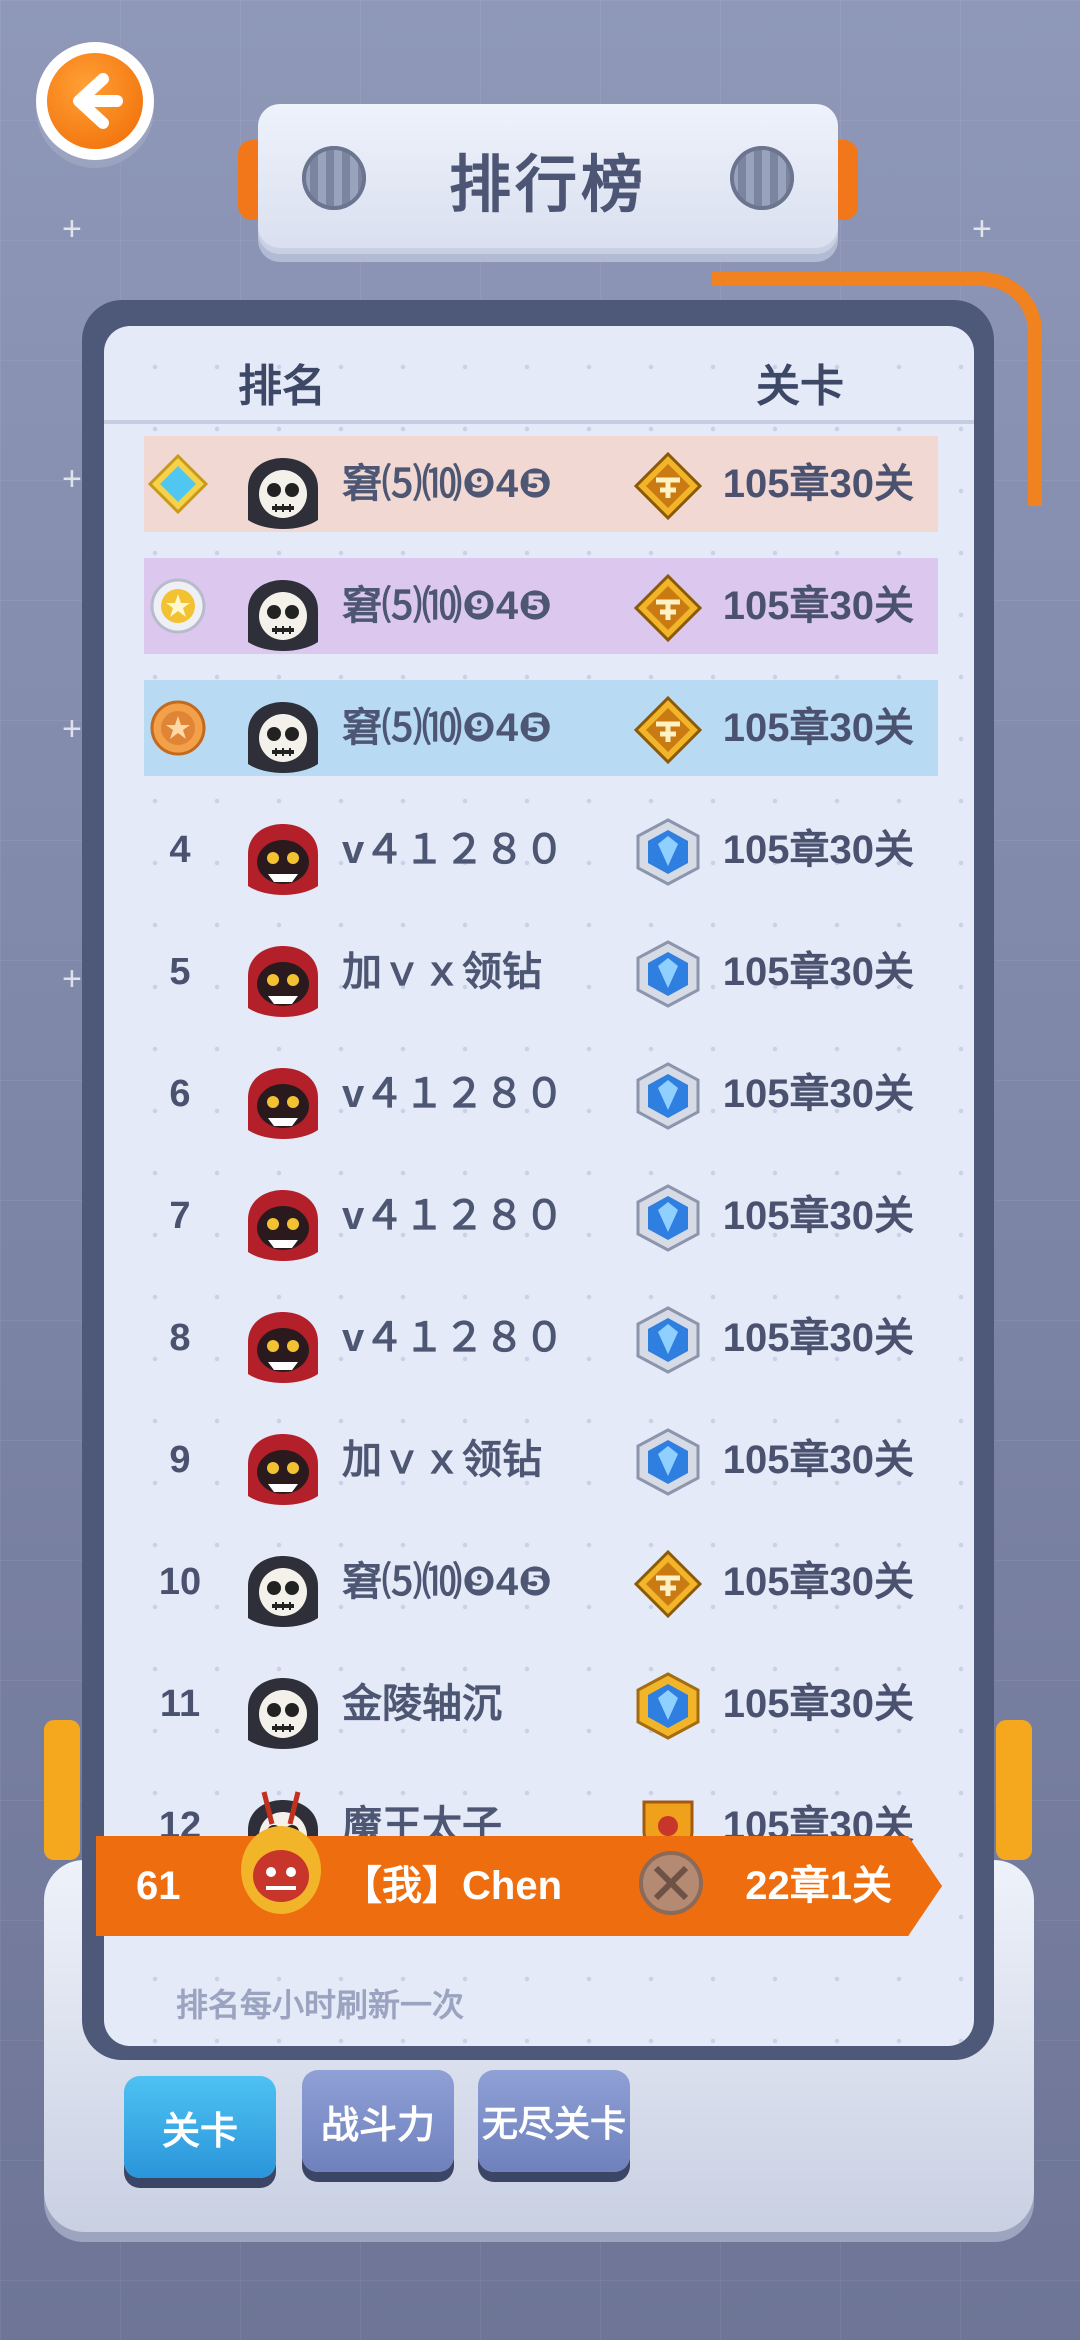 The image size is (1080, 2340). I want to click on leaderboard-row: 8 v４１２８０ 105章30关, so click(541, 1338).